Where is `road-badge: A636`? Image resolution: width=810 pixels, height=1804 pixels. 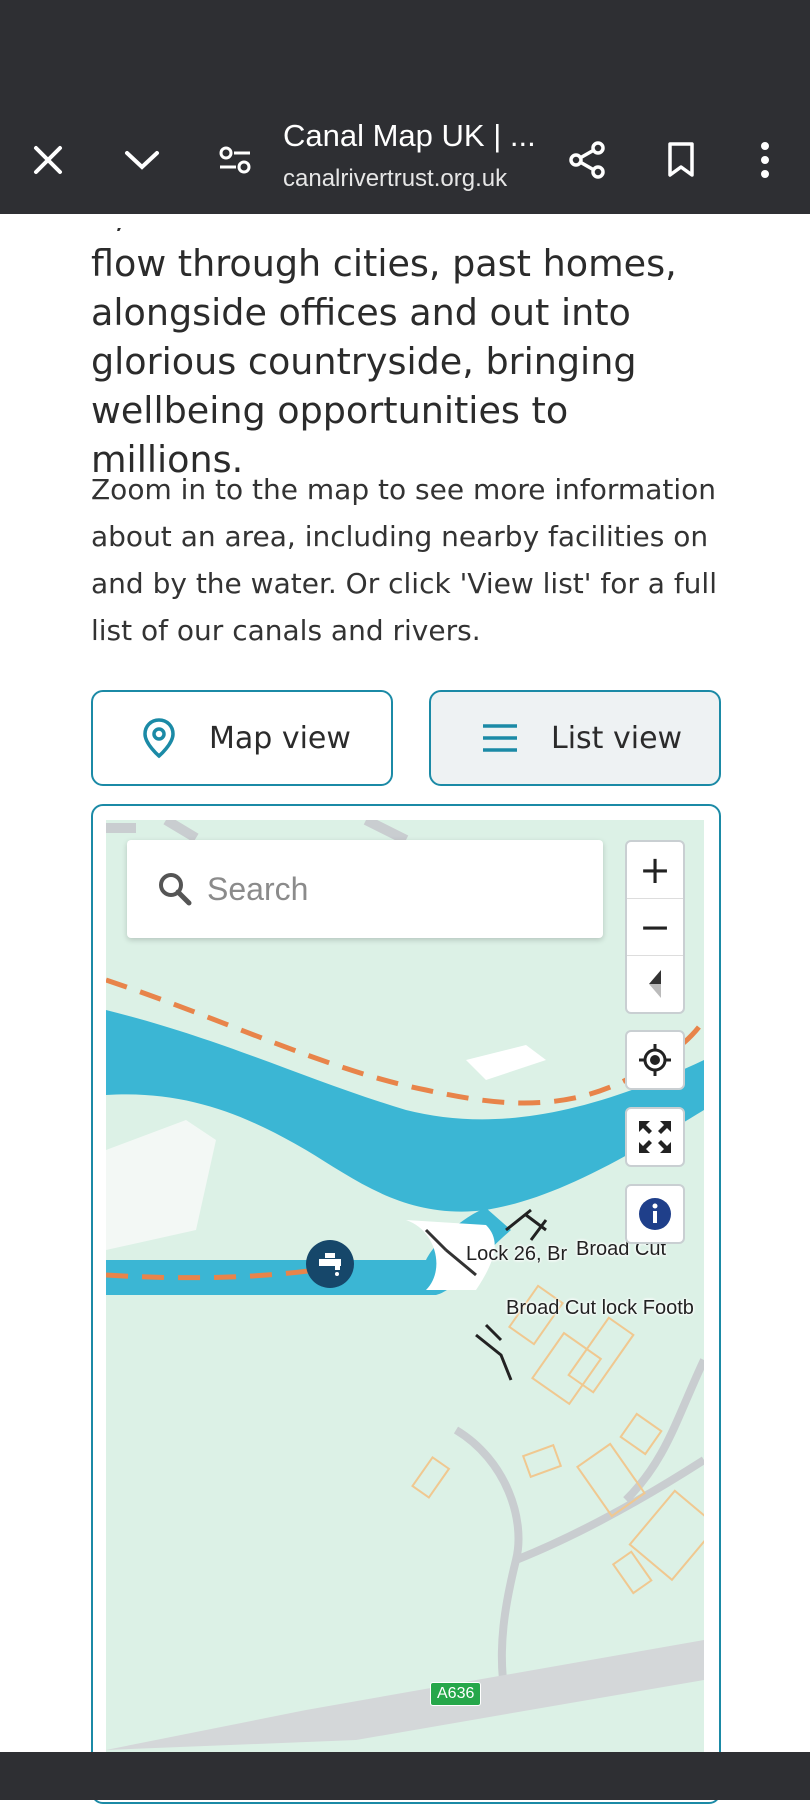
road-badge: A636 is located at coordinates (456, 1694).